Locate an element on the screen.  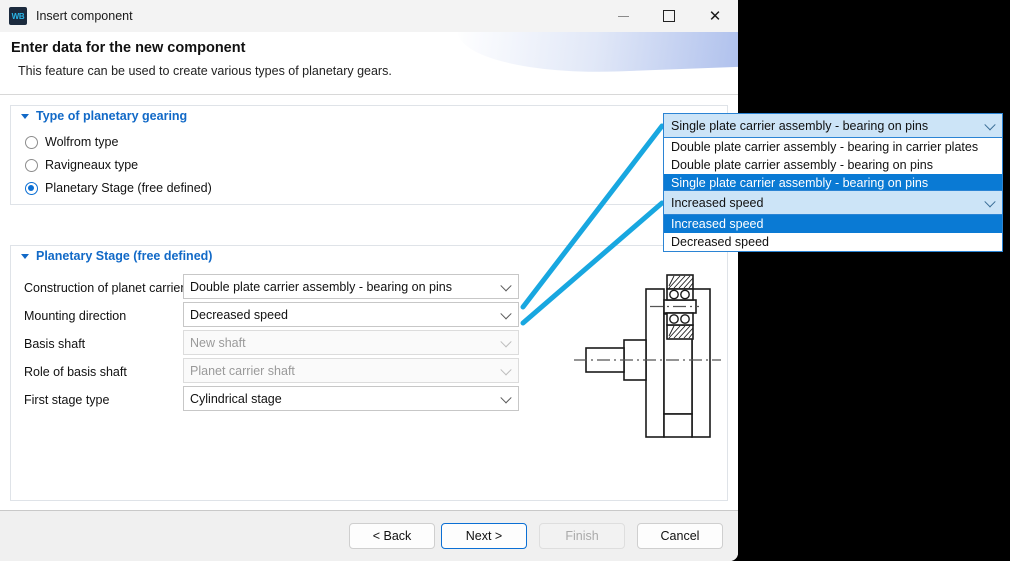
combo-first-stage-type: Cylindrical stage is located at coordinates (351, 398).